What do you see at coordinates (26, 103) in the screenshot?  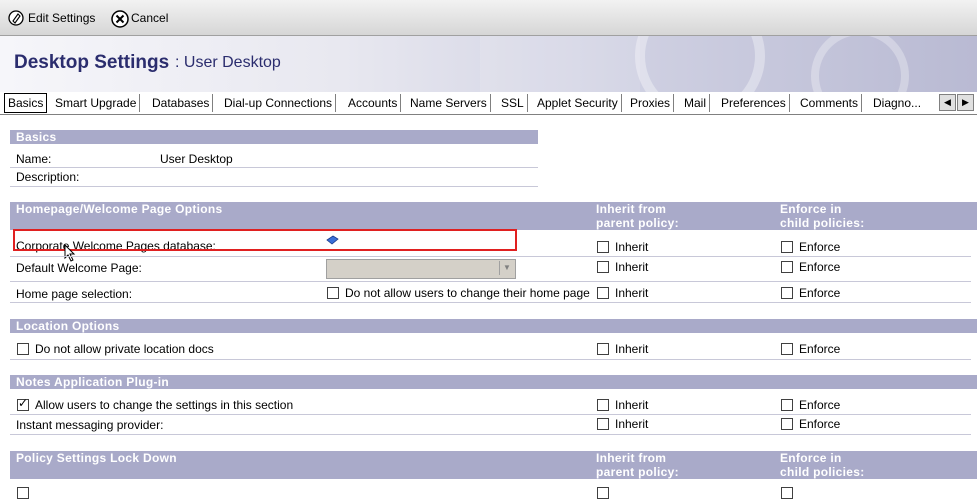 I see `tab-basics: Basics` at bounding box center [26, 103].